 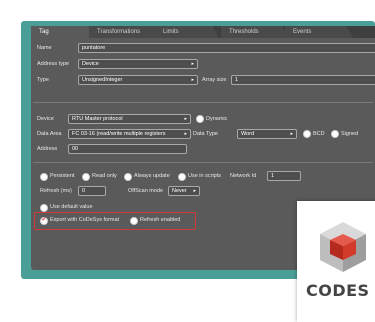 What do you see at coordinates (85, 220) in the screenshot?
I see `export-codesys-label: Export with CoDeSys format` at bounding box center [85, 220].